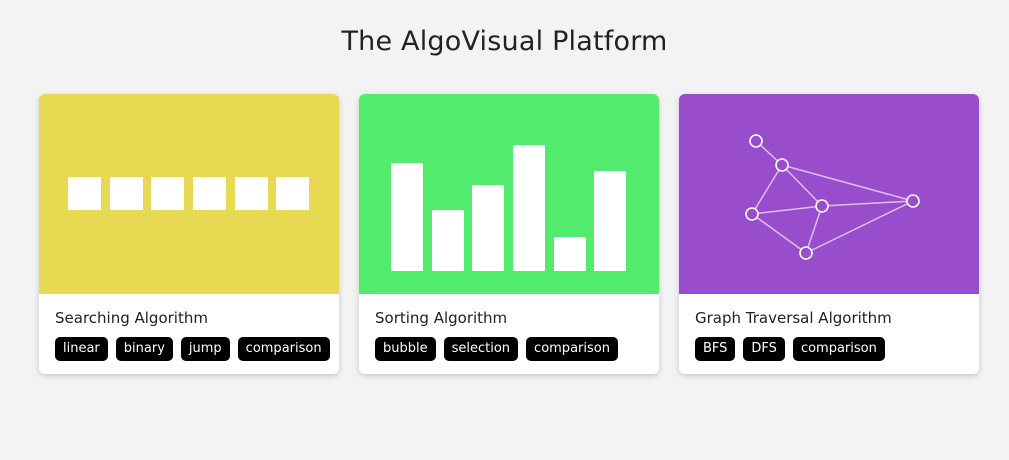 This screenshot has height=460, width=1009. I want to click on tag-linear: linear, so click(81, 349).